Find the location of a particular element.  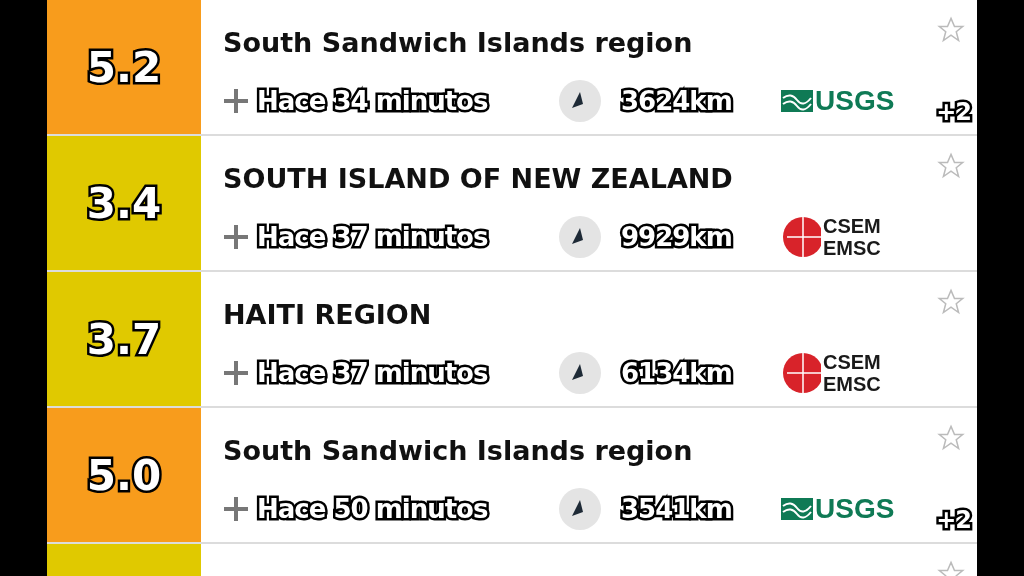

time-ago: Hace 34 minutos is located at coordinates (374, 101).